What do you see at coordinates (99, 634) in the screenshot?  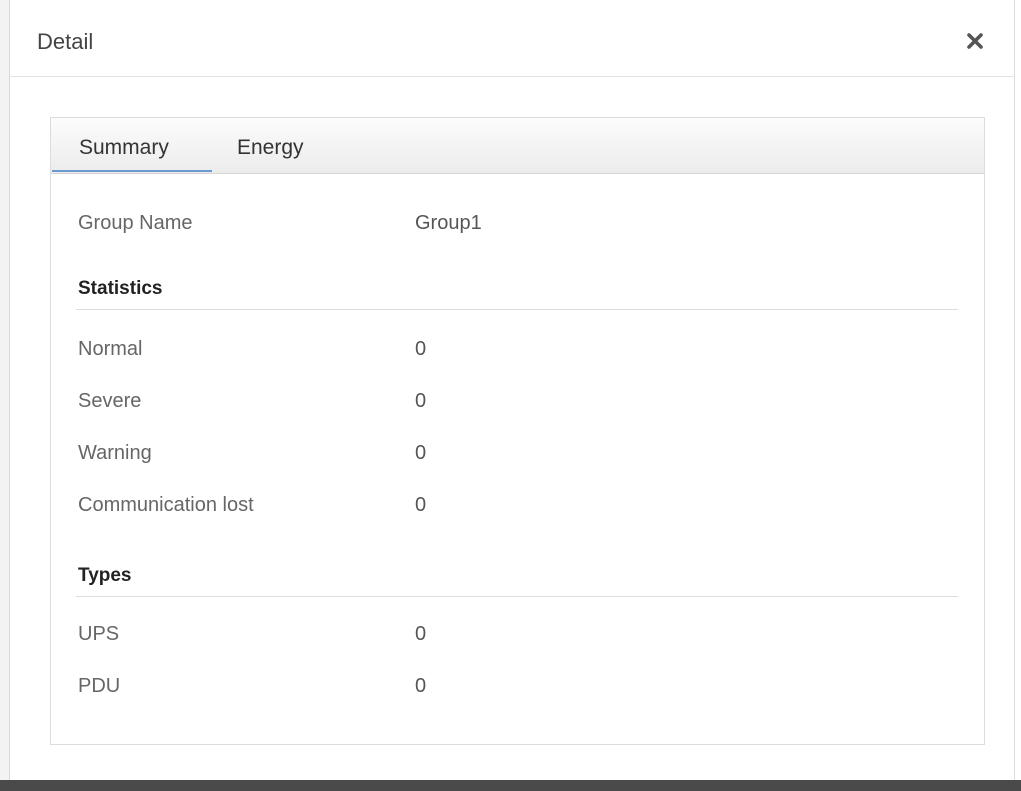 I see `type-ups-label: UPS` at bounding box center [99, 634].